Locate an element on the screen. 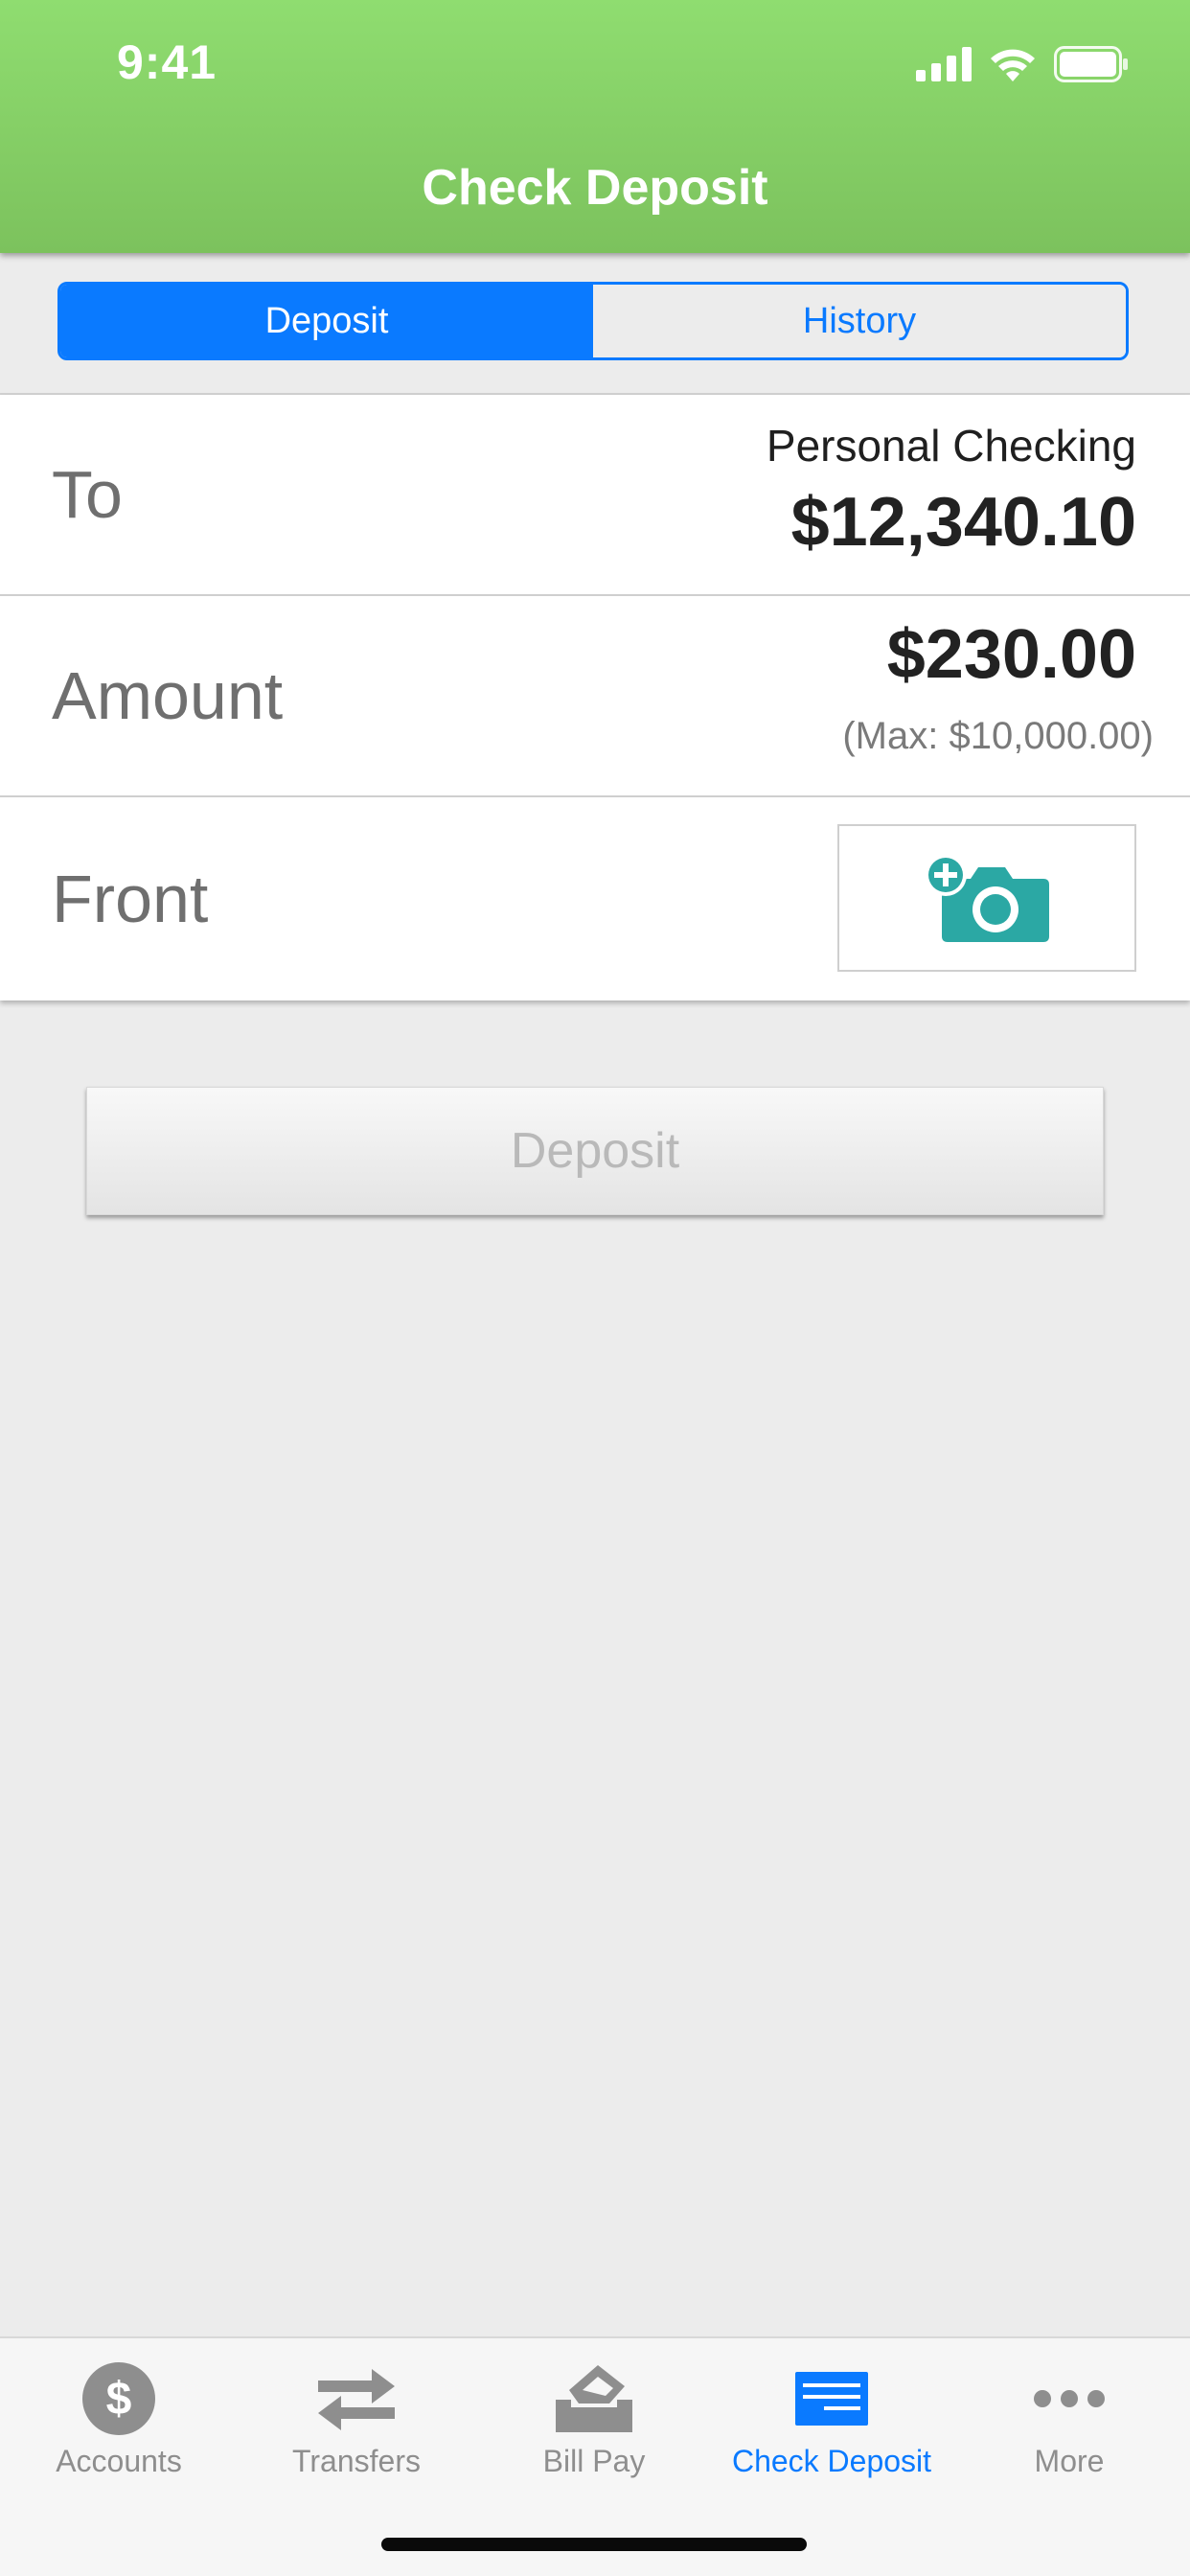  tab-deposit: Deposit is located at coordinates (326, 321).